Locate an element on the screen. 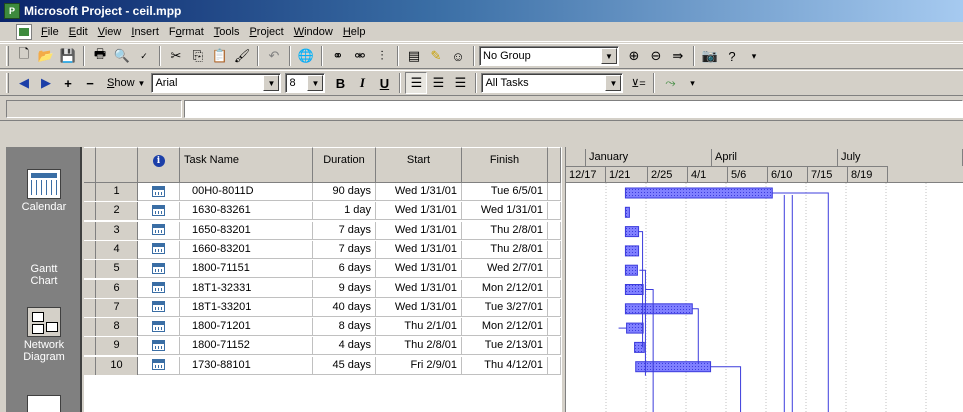  align-right-icon: ☰ is located at coordinates (460, 83).